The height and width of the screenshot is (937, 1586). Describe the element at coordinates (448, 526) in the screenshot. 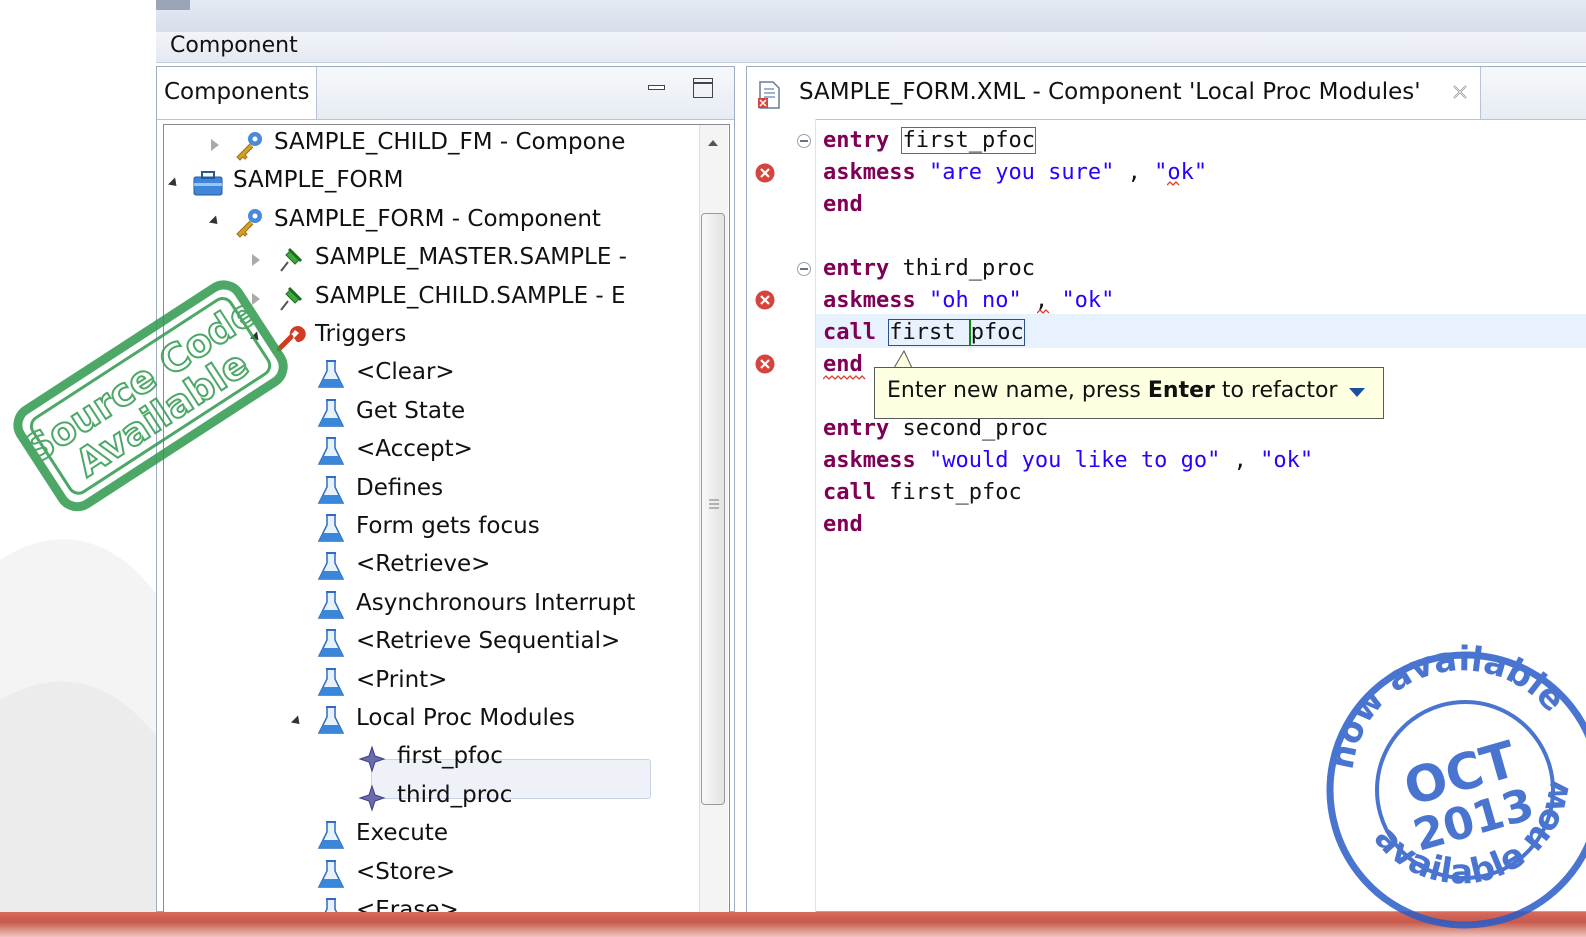

I see `tree-item-label: Form gets focus` at that location.